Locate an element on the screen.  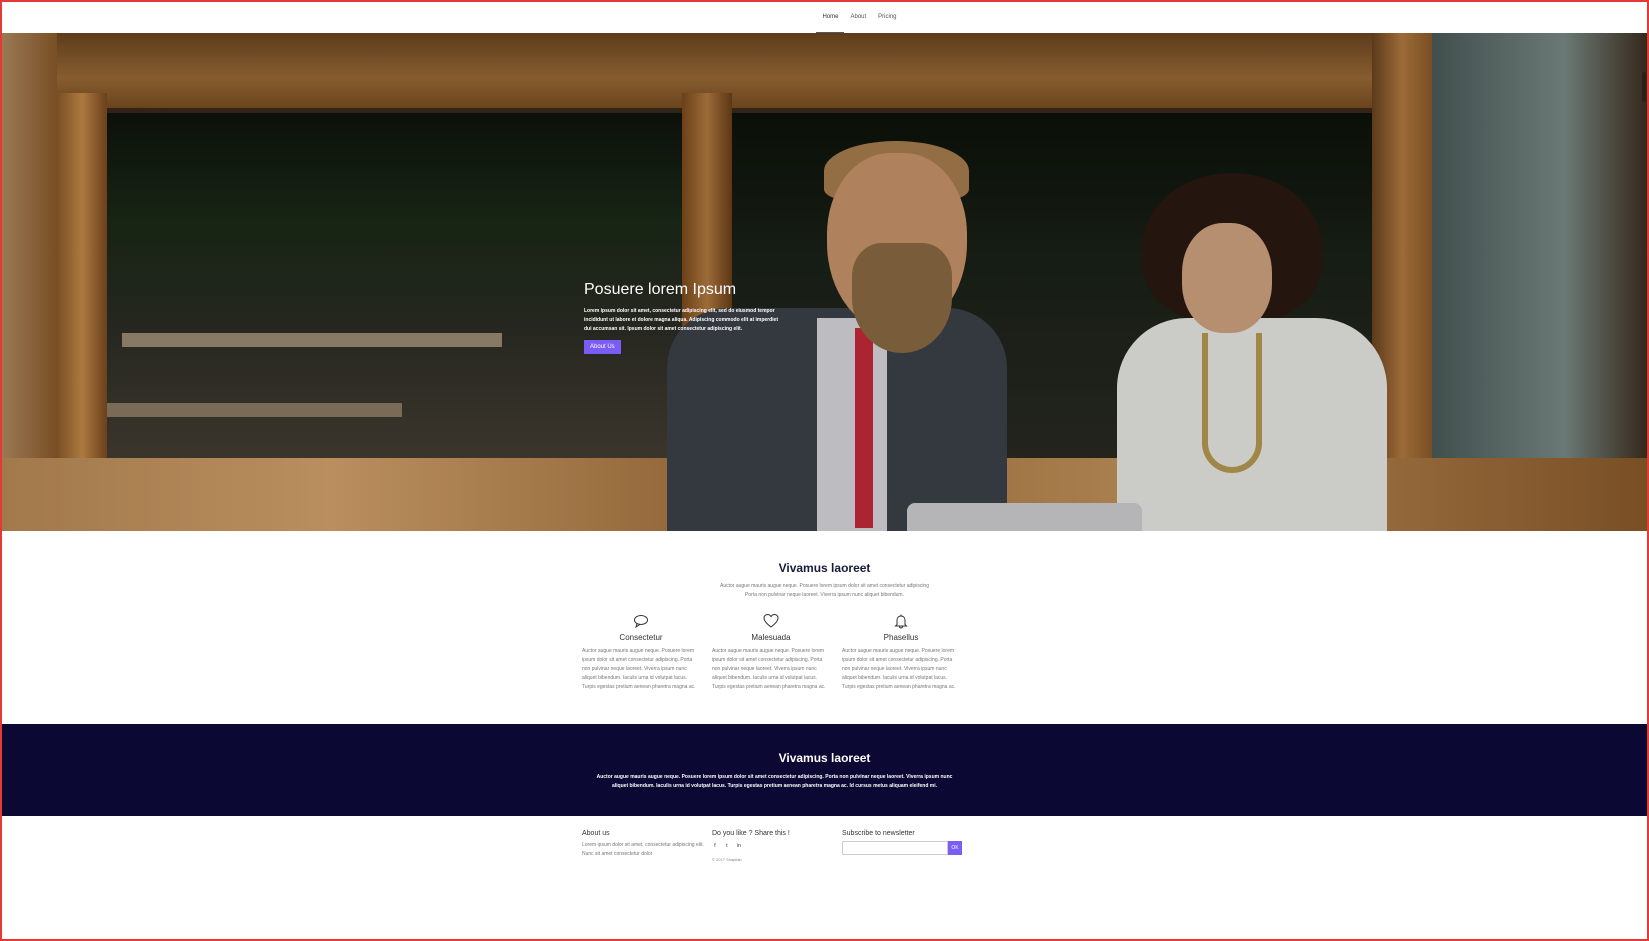
comment-icon is located at coordinates (641, 622).